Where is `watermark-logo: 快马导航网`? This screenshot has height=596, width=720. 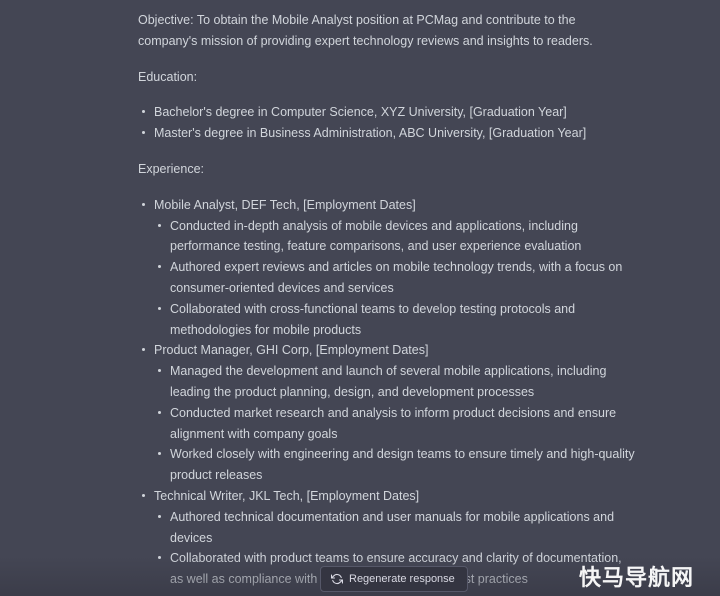 watermark-logo: 快马导航网 is located at coordinates (636, 578).